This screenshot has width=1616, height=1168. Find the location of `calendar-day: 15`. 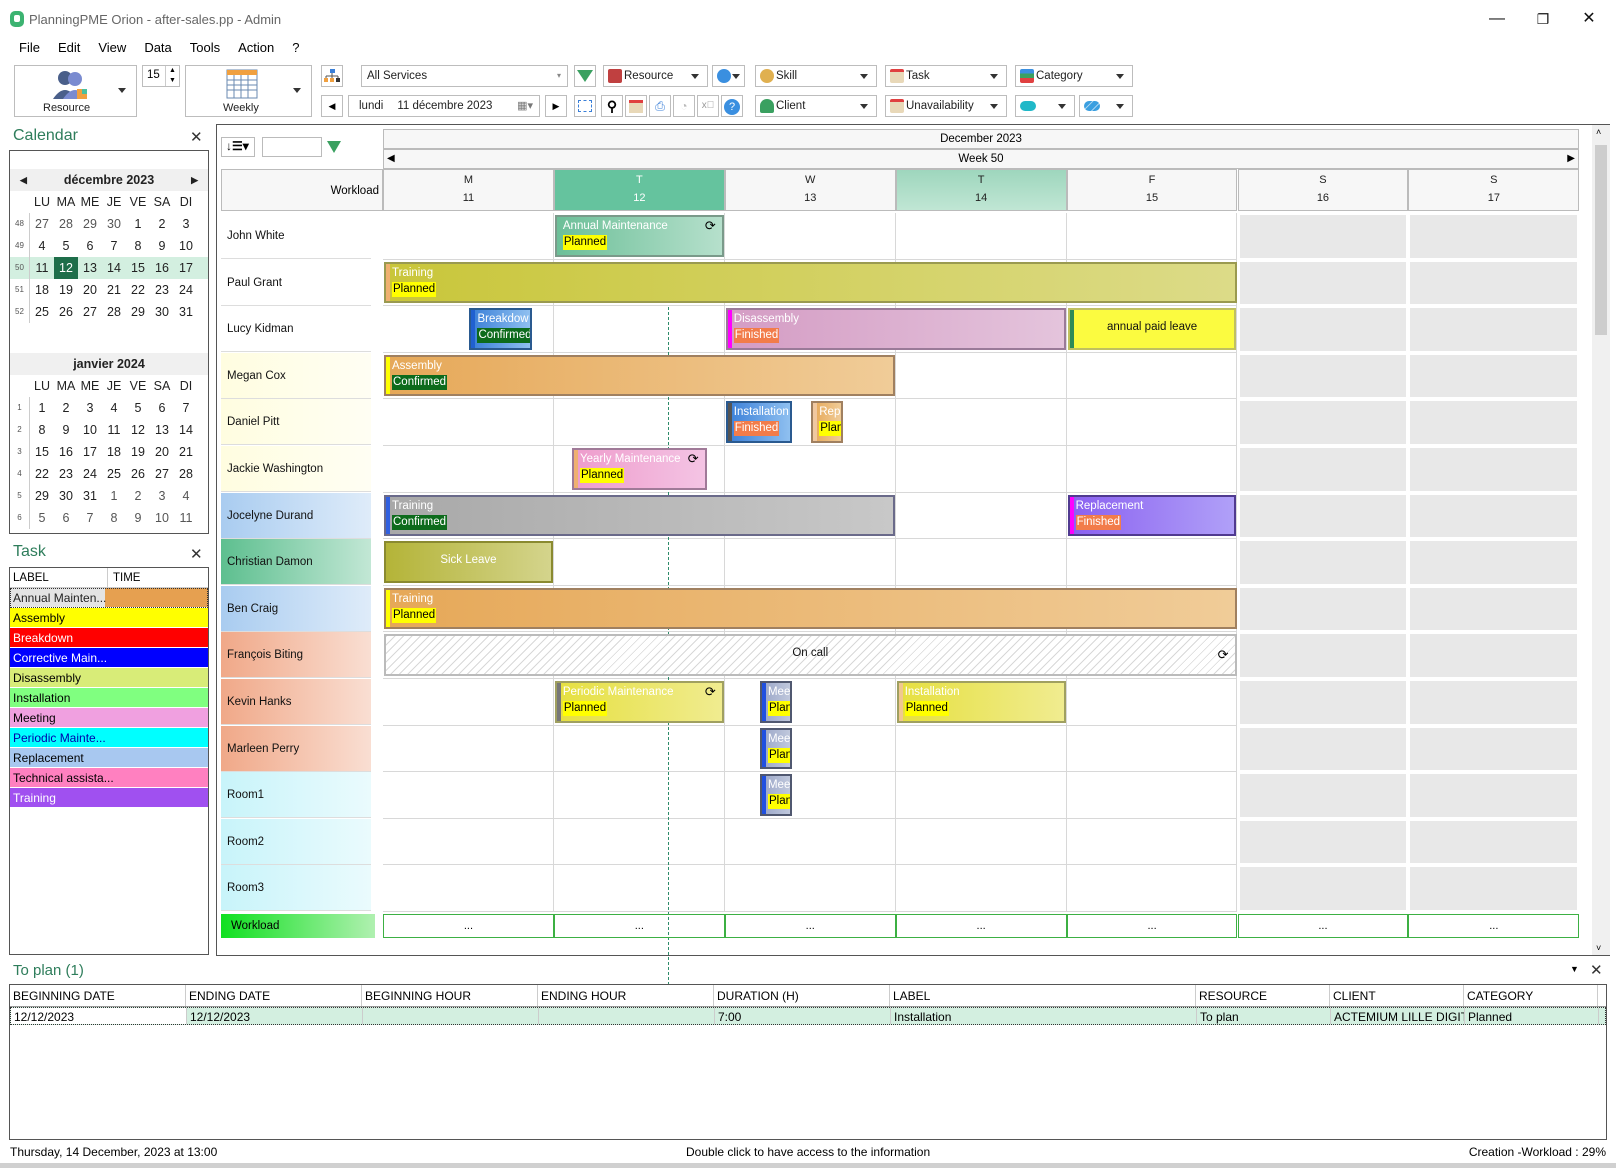

calendar-day: 15 is located at coordinates (42, 452).